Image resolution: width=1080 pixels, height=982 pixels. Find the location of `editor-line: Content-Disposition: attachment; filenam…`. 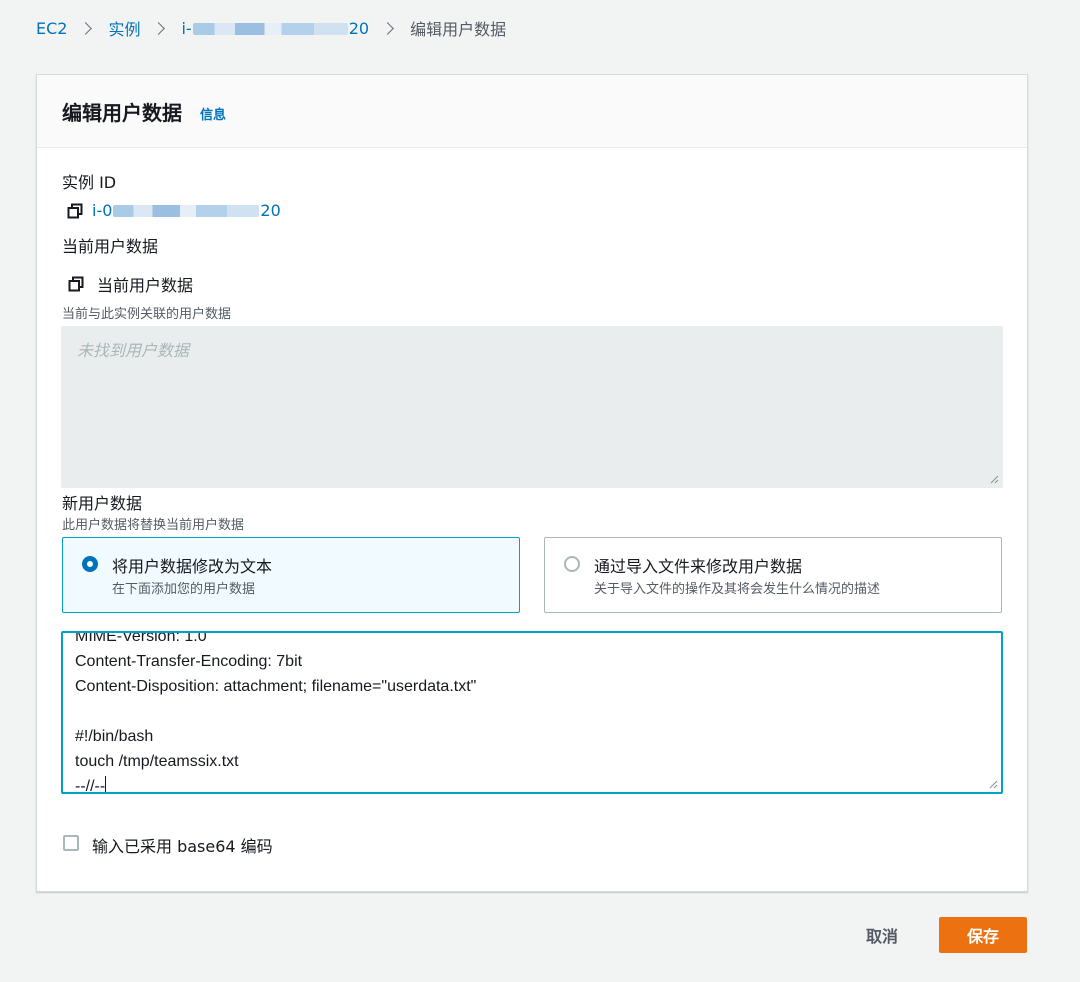

editor-line: Content-Disposition: attachment; filenam… is located at coordinates (276, 686).